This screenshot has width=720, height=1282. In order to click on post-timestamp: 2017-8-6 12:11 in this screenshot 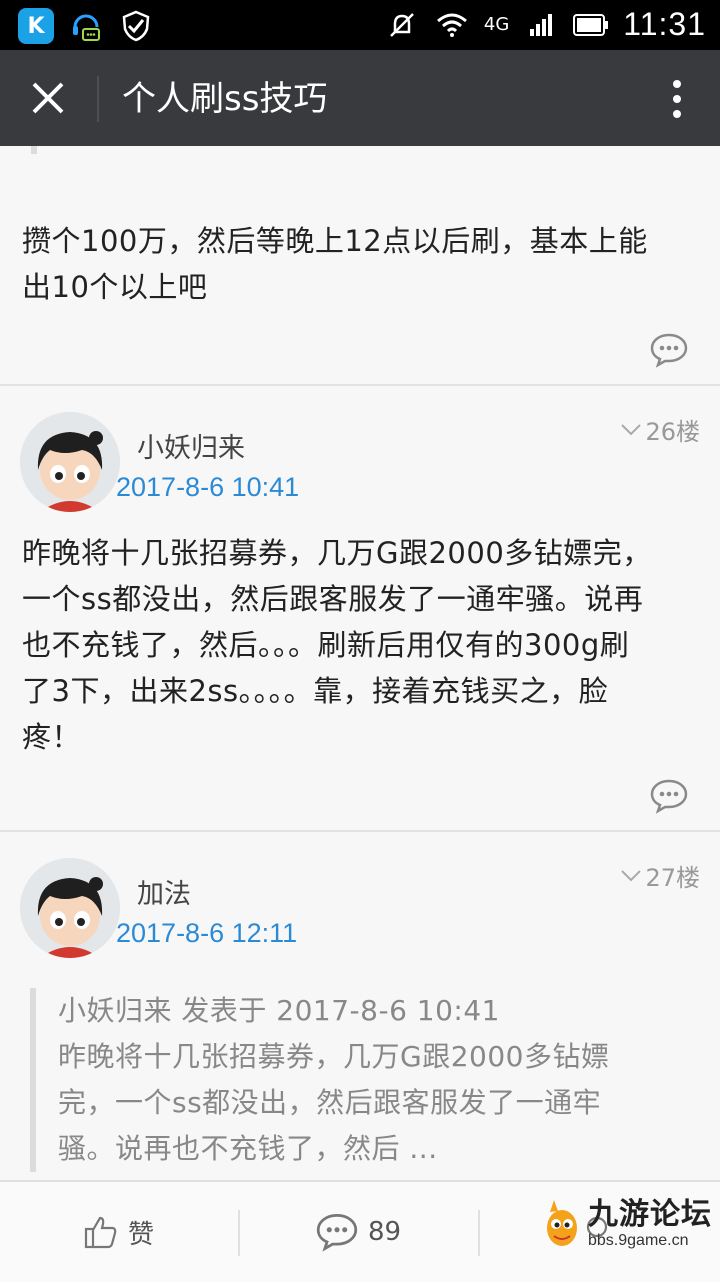, I will do `click(207, 933)`.